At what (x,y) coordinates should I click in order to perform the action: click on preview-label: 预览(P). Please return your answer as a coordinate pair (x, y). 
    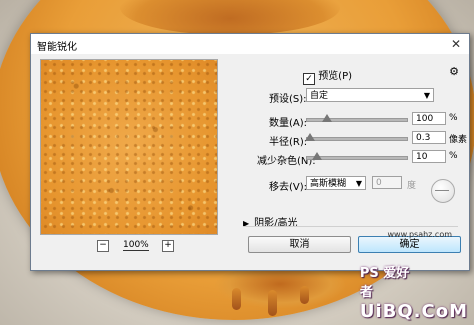
    Looking at the image, I should click on (335, 76).